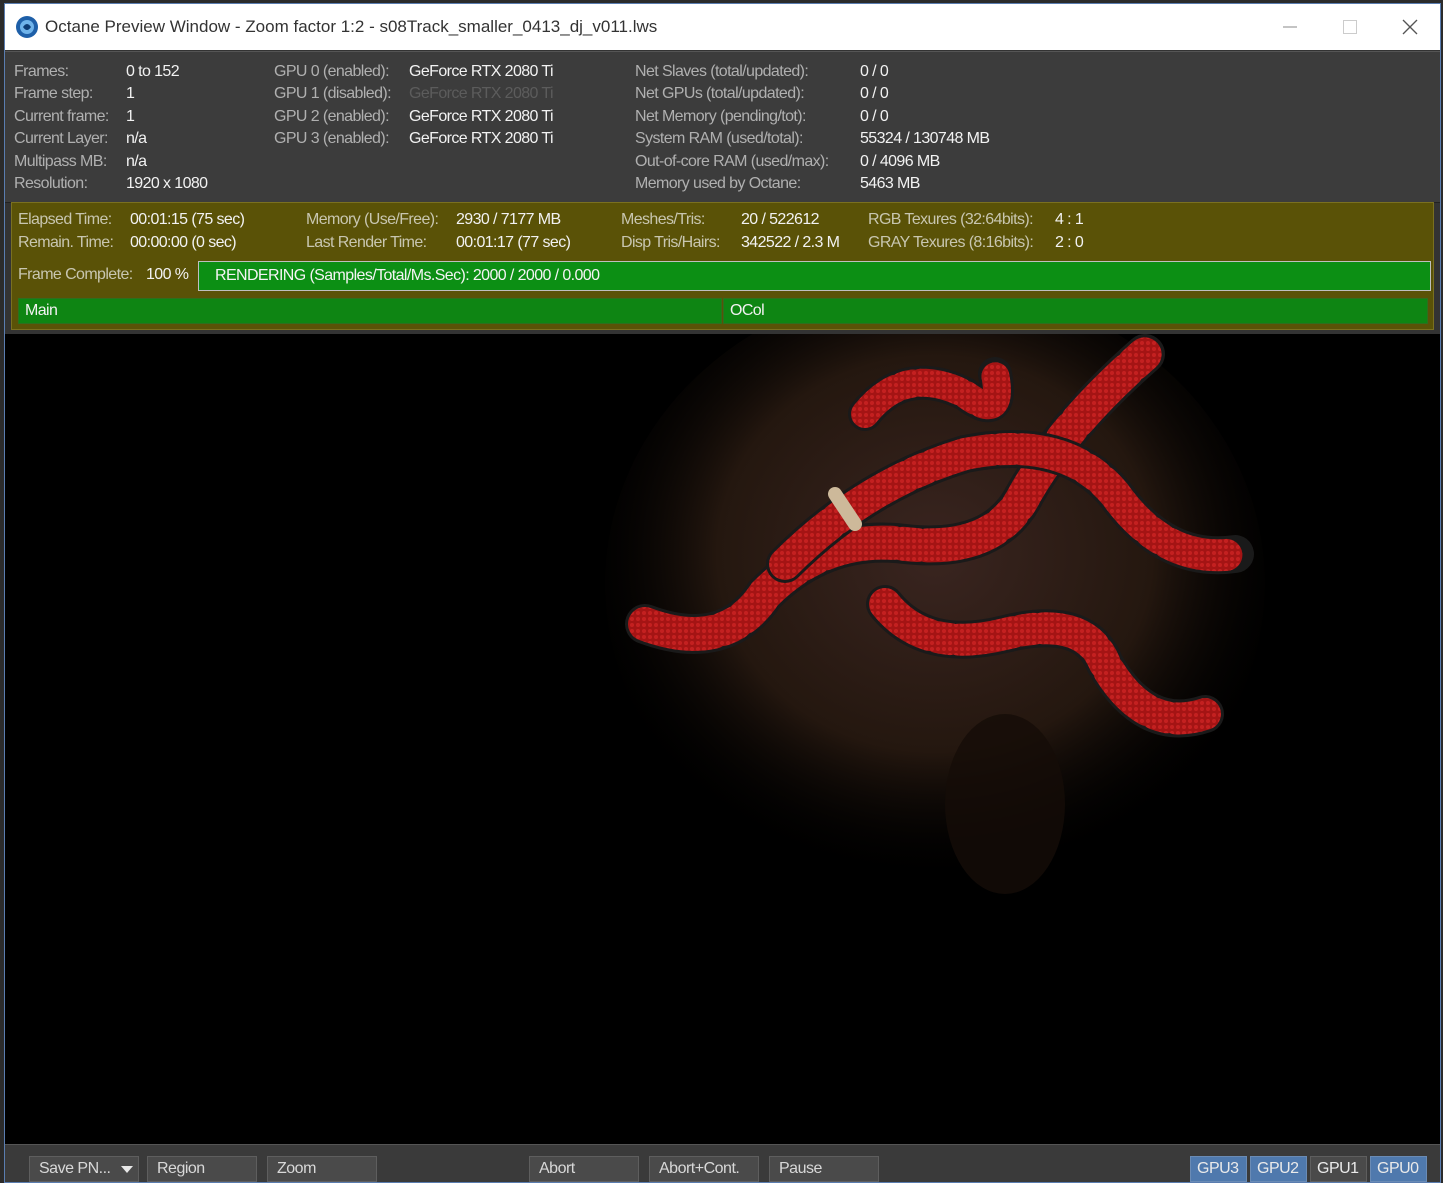 The image size is (1443, 1183). Describe the element at coordinates (513, 242) in the screenshot. I see `last-render-value: 00:01:17 (77 sec)` at that location.